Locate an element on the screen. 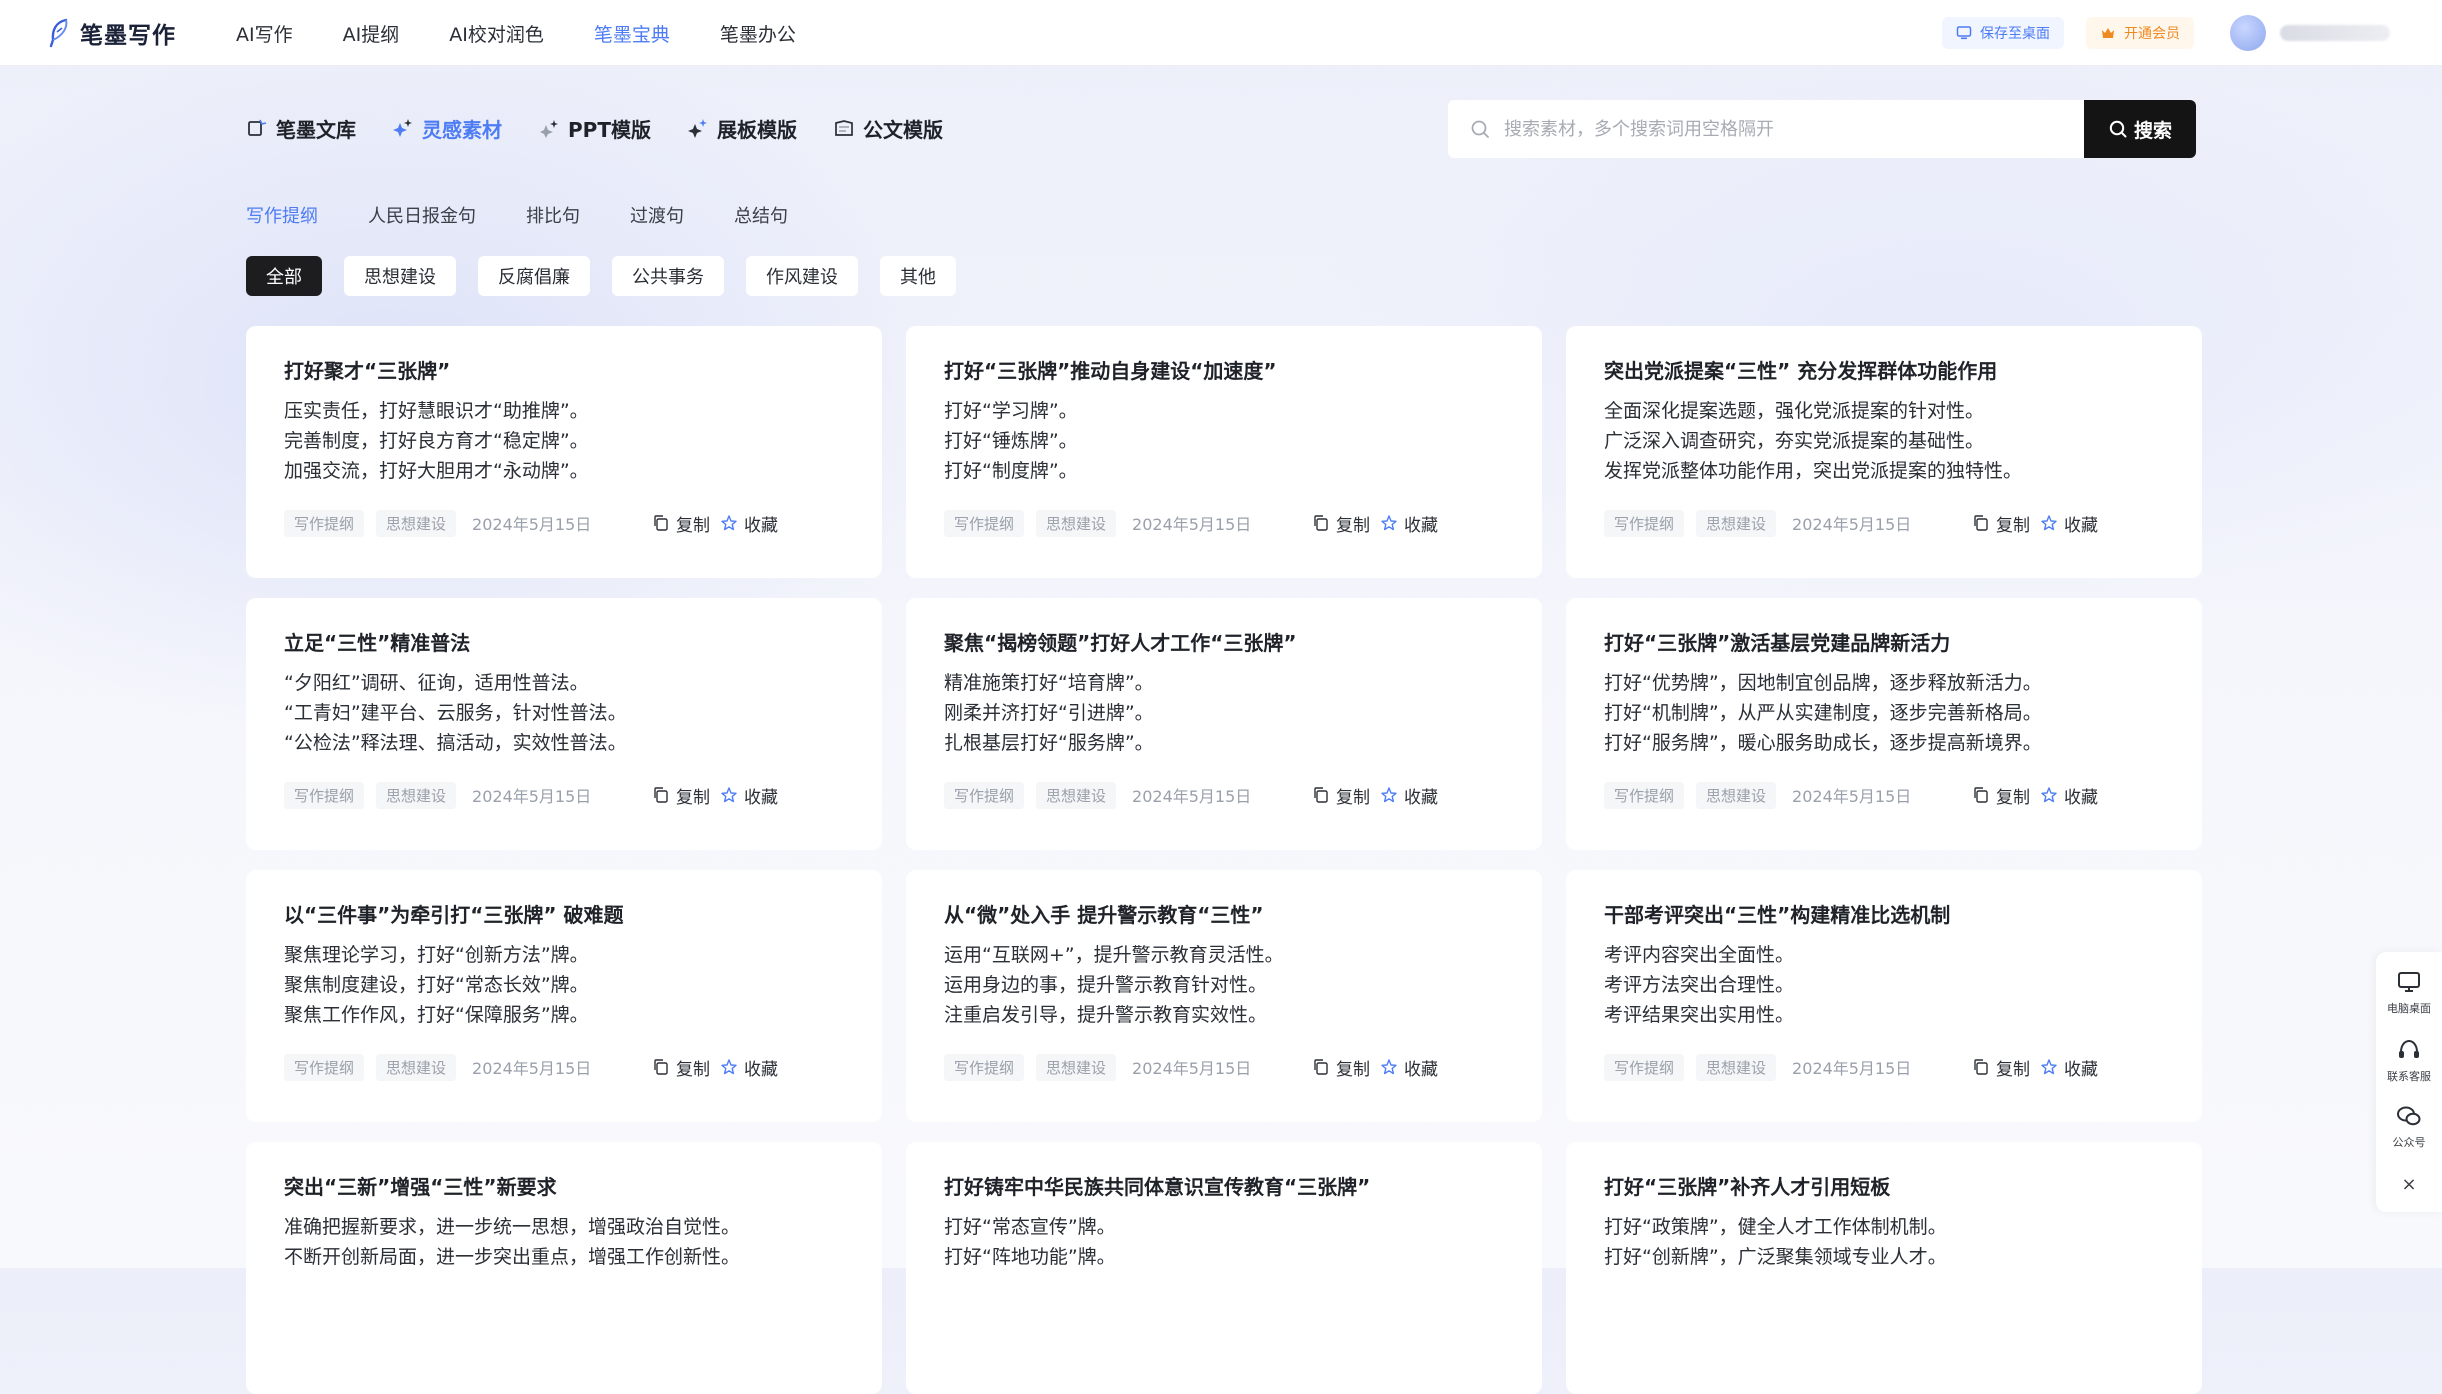 This screenshot has height=1394, width=2442. sub-tabs: 写作提纲 人民日报金句 排比句 过渡句 总结句 is located at coordinates (542, 215).